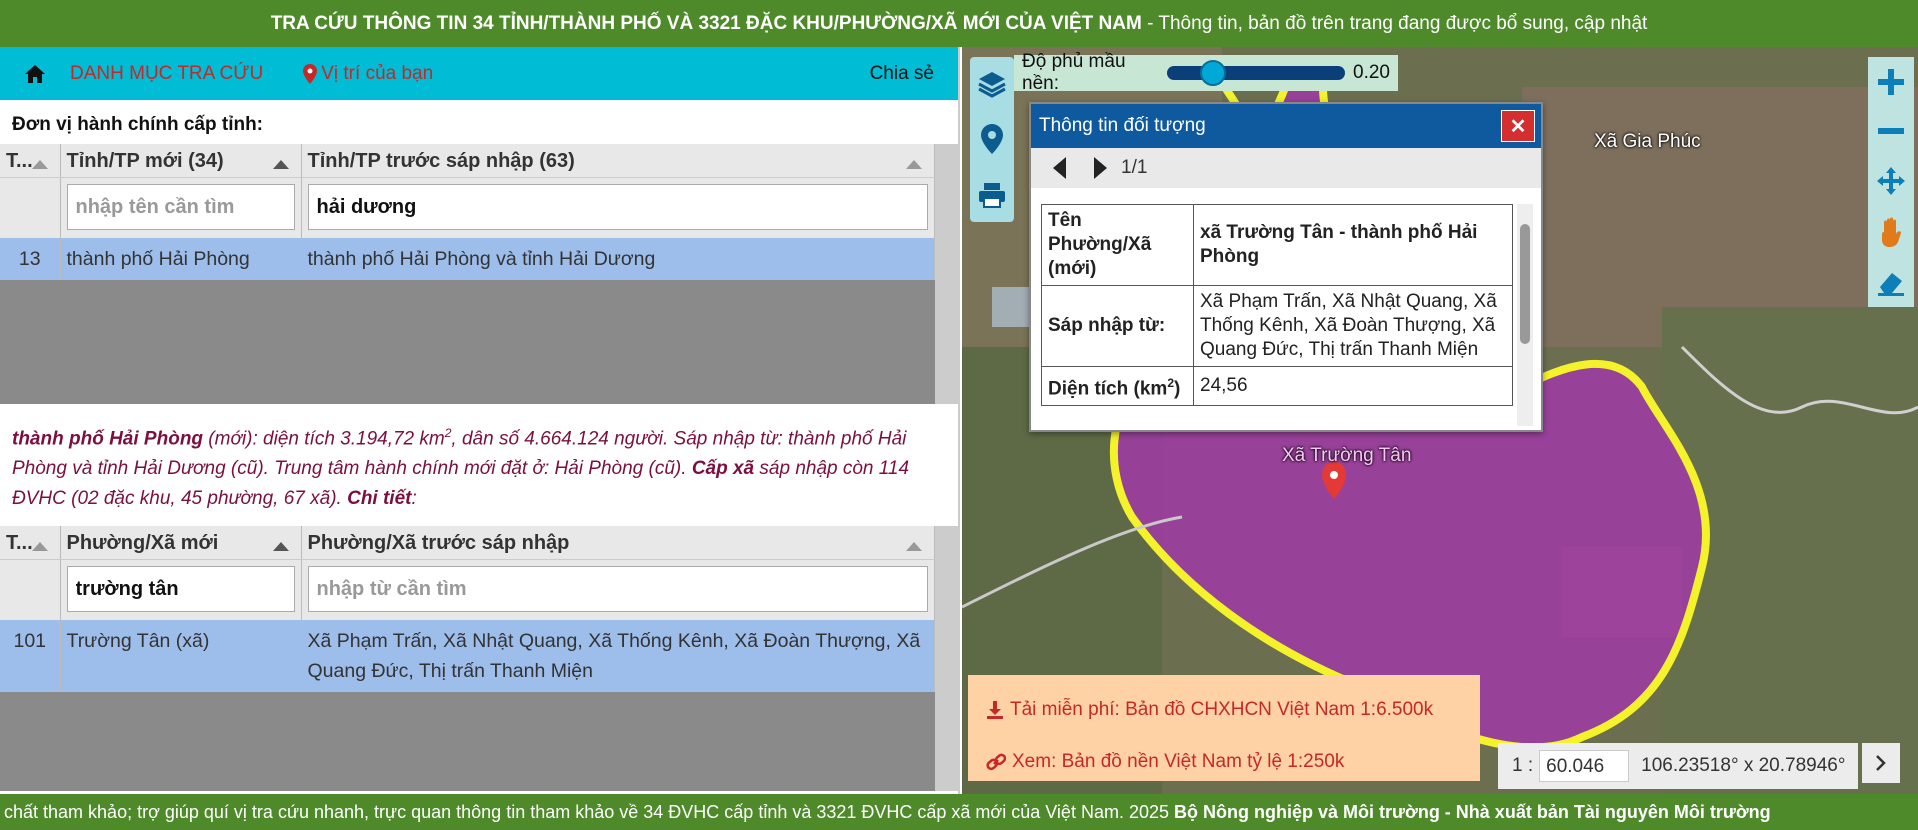  Describe the element at coordinates (379, 499) in the screenshot. I see `detail-label: Chi tiết` at that location.